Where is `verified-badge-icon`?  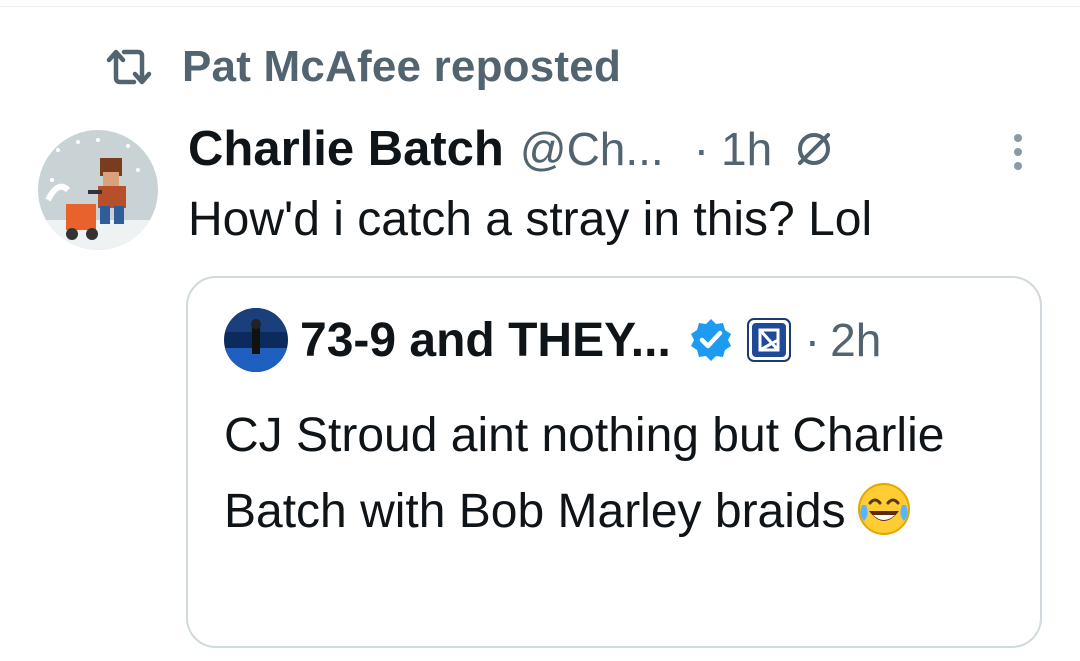
verified-badge-icon is located at coordinates (711, 340).